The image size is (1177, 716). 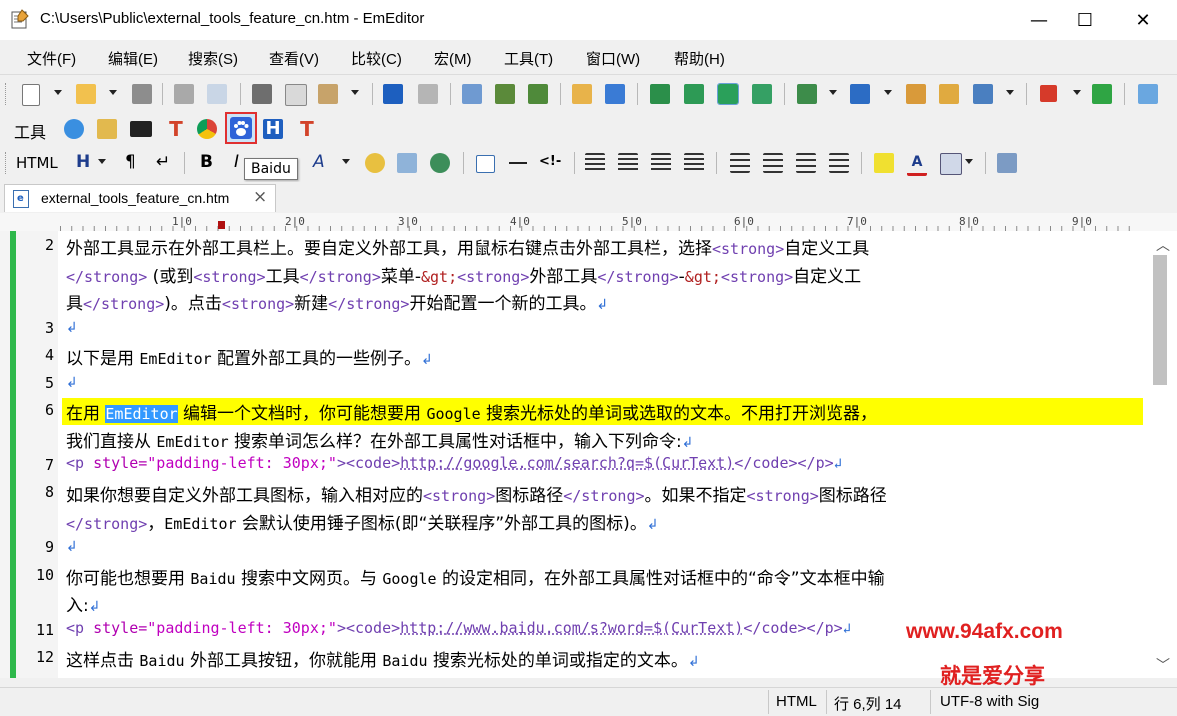 I want to click on menu-compare: 比较(C), so click(x=376, y=58).